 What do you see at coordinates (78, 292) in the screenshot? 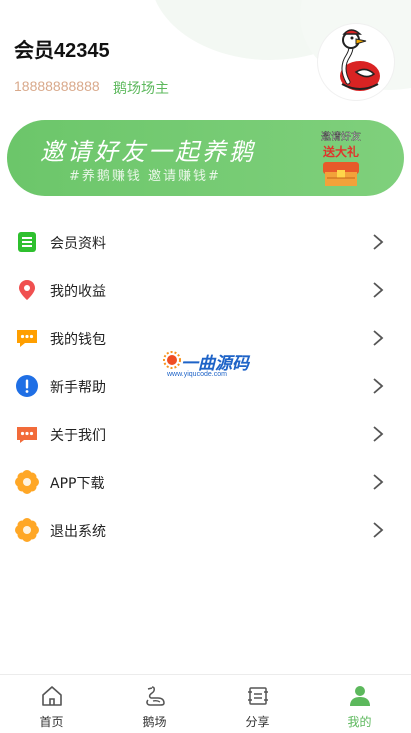
I see `menu-item-label: 我的收益` at bounding box center [78, 292].